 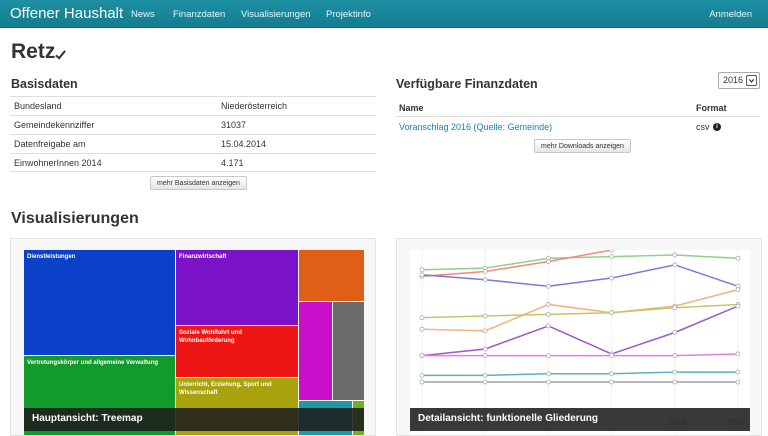 What do you see at coordinates (703, 127) in the screenshot?
I see `format-value: csv` at bounding box center [703, 127].